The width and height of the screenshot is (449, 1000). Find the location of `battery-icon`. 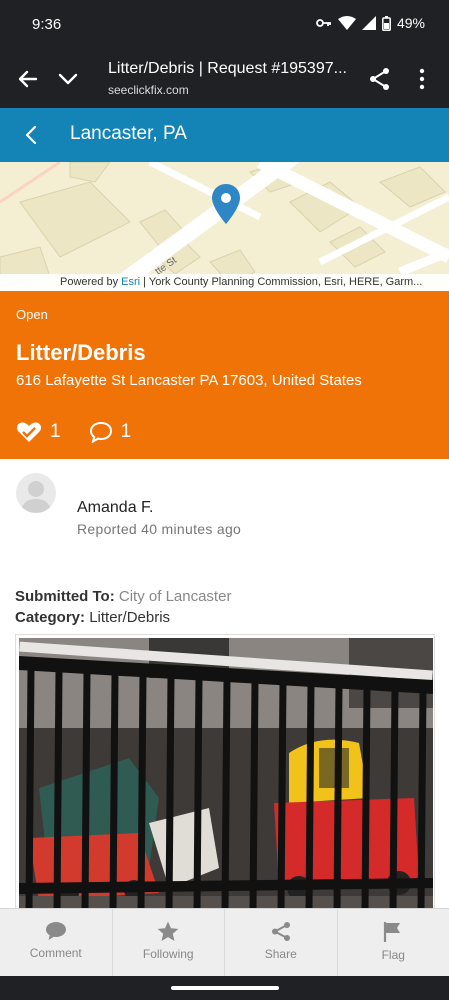

battery-icon is located at coordinates (386, 23).